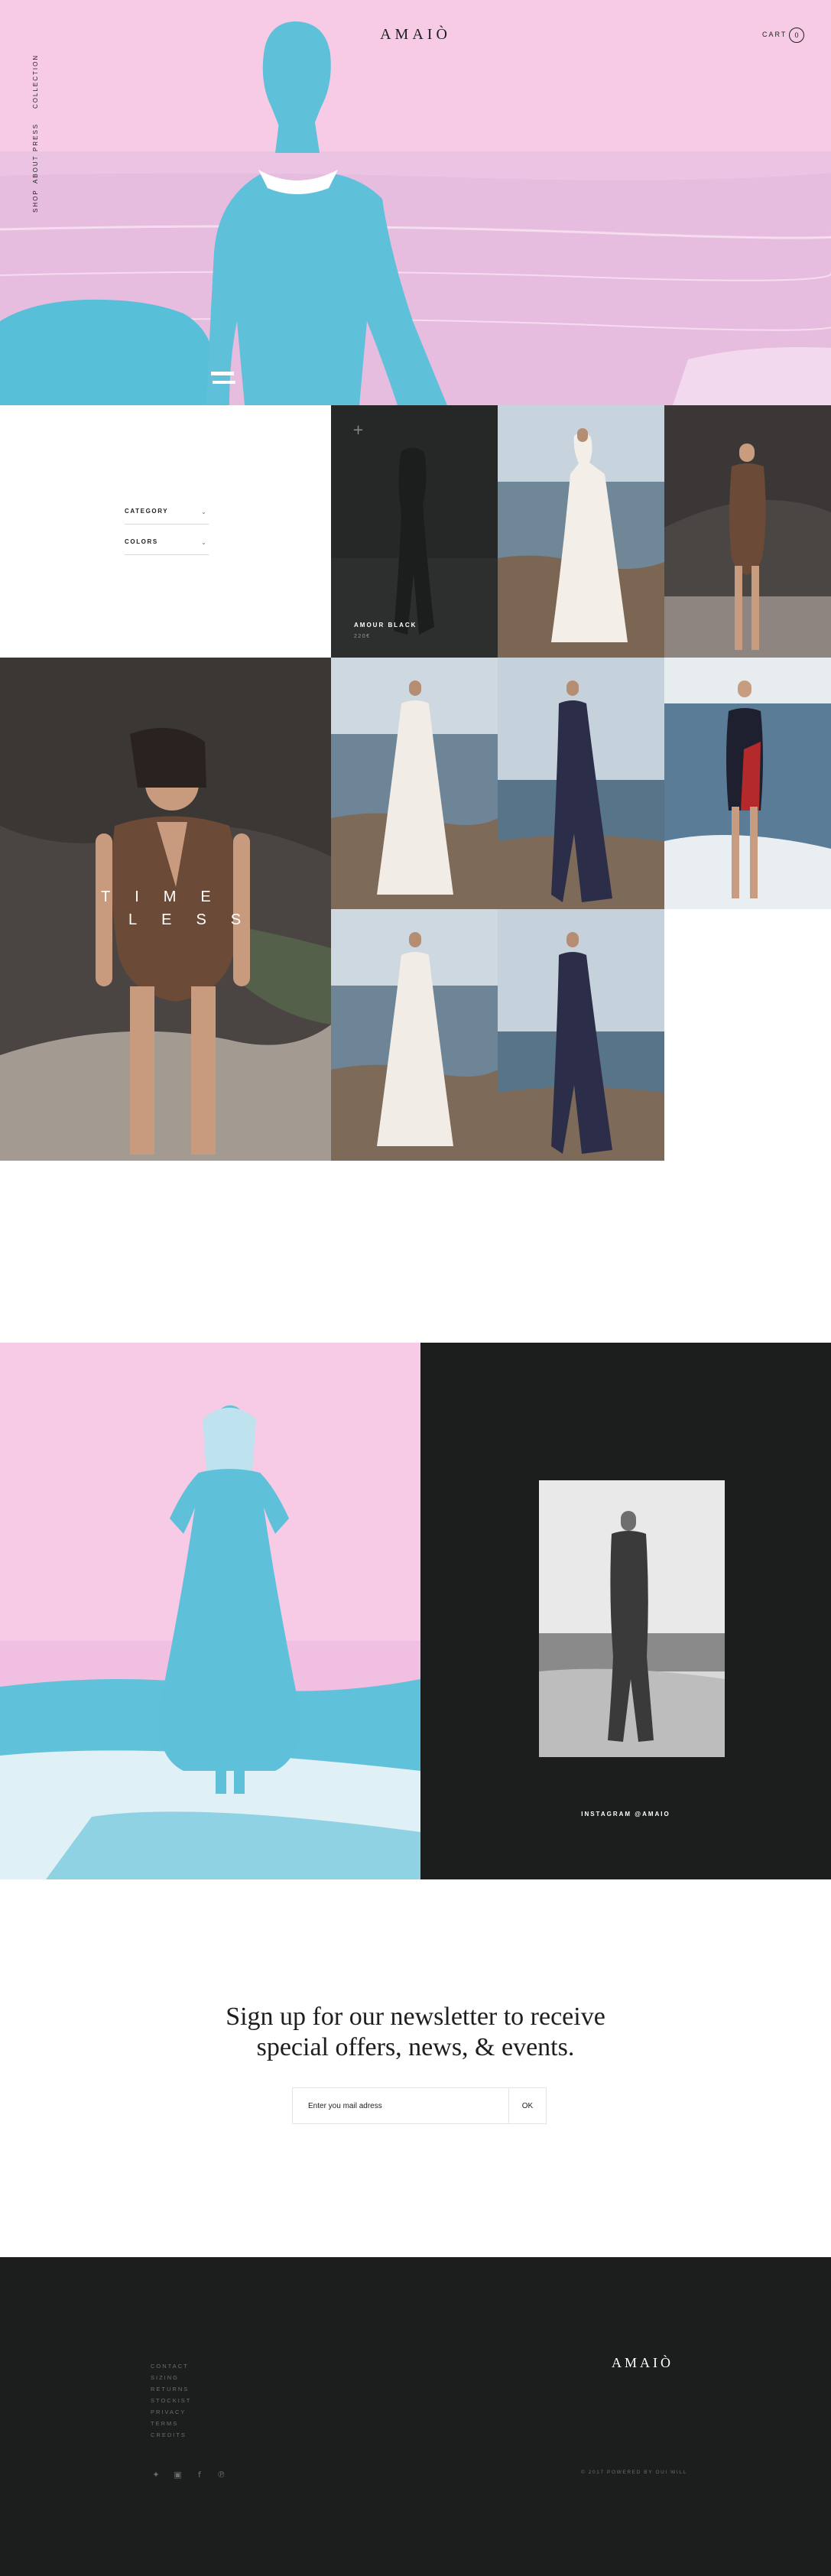 Image resolution: width=831 pixels, height=2576 pixels. What do you see at coordinates (28, 122) in the screenshot?
I see `vertical-nav: COLLECTION PRESS ABOUT SHOP` at bounding box center [28, 122].